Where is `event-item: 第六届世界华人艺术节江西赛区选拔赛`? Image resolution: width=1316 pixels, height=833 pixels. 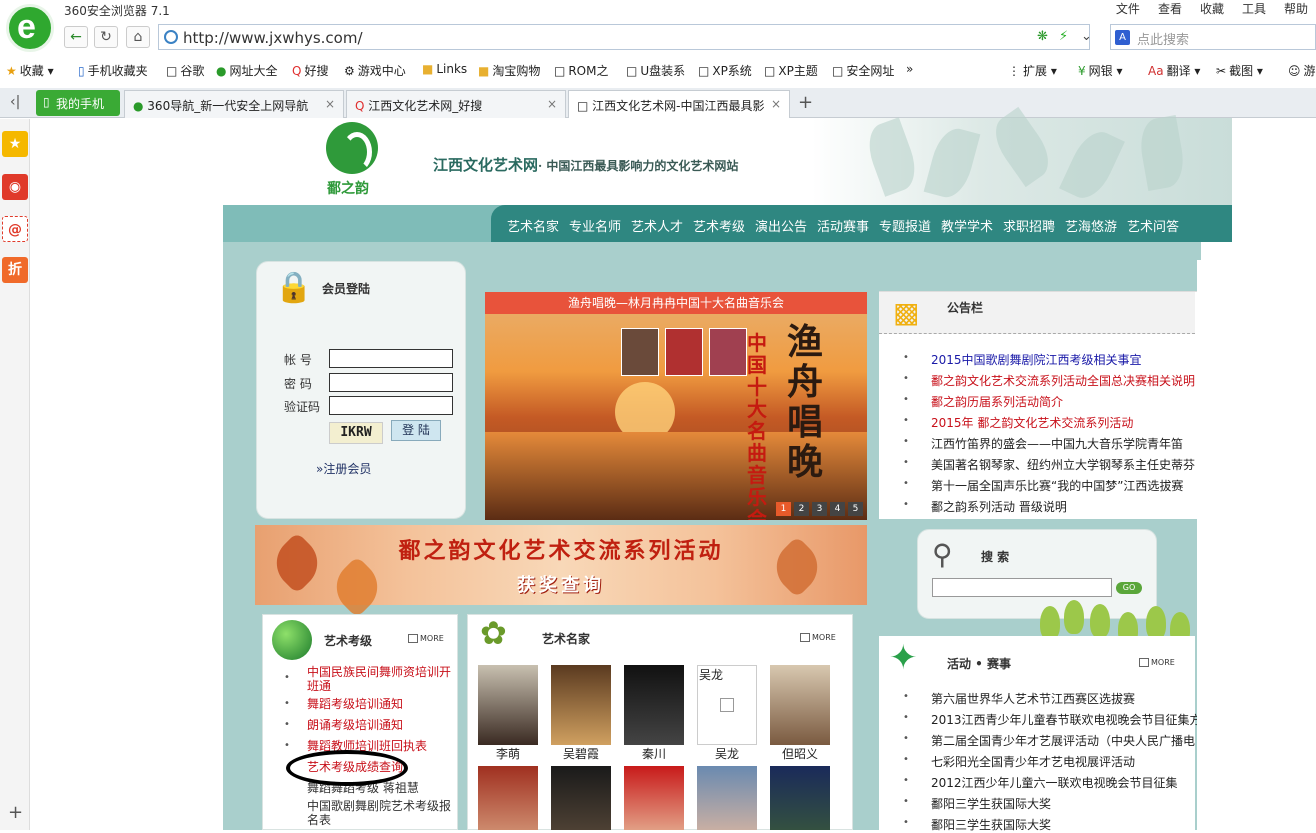 event-item: 第六届世界华人艺术节江西赛区选拔赛 is located at coordinates (1064, 698).